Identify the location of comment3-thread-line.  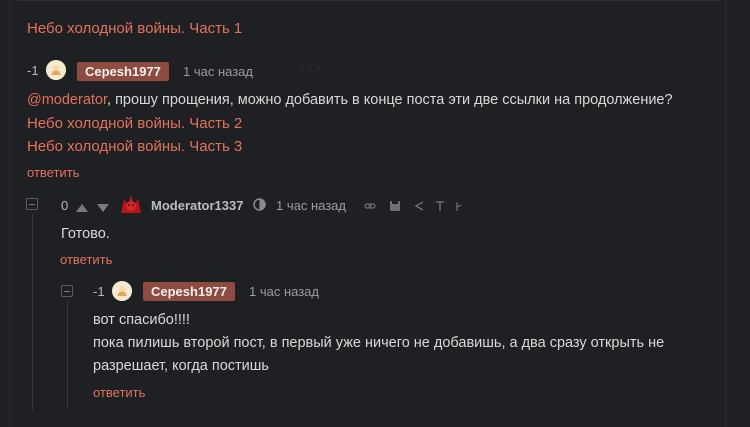
(67, 354).